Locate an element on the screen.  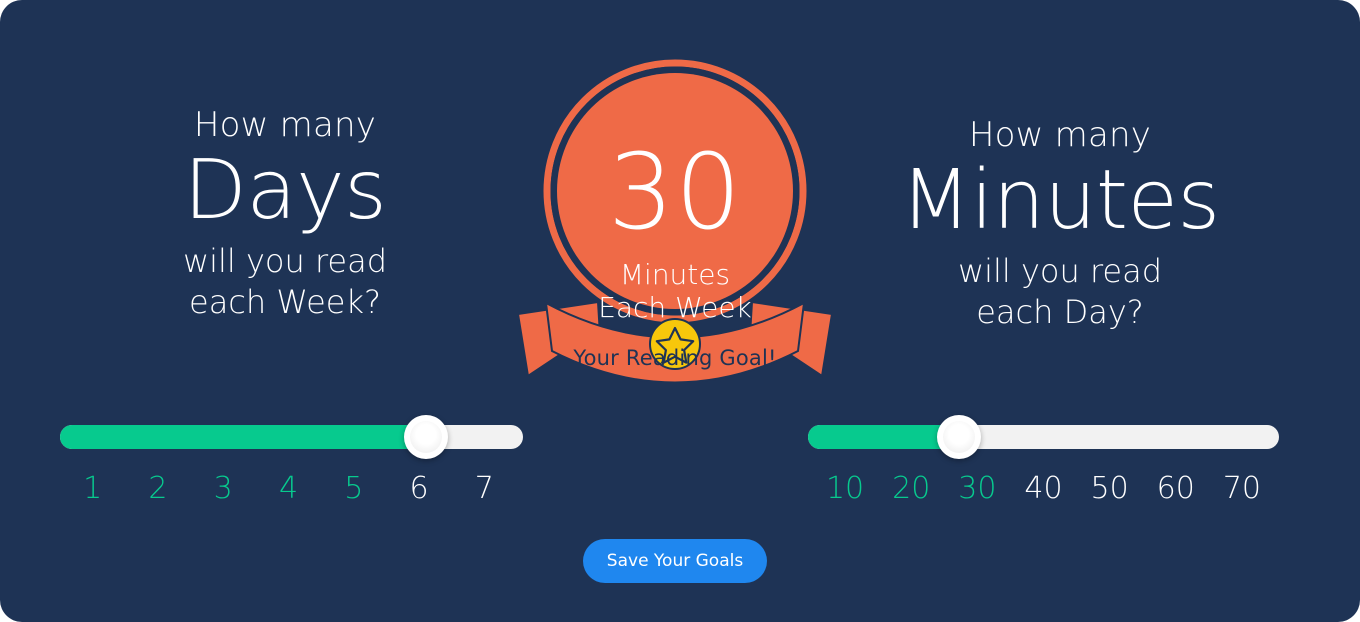
days-question-panel: How many Days will you read each Week? is located at coordinates (285, 214).